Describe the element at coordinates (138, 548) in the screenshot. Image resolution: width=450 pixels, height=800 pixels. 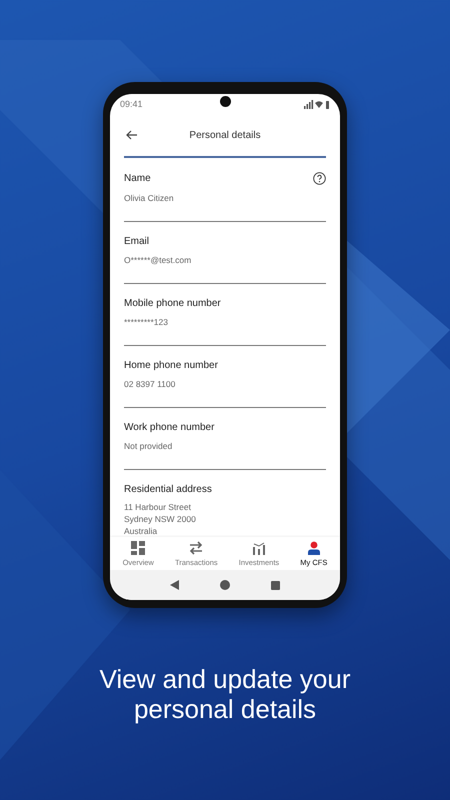
I see `grid-icon` at that location.